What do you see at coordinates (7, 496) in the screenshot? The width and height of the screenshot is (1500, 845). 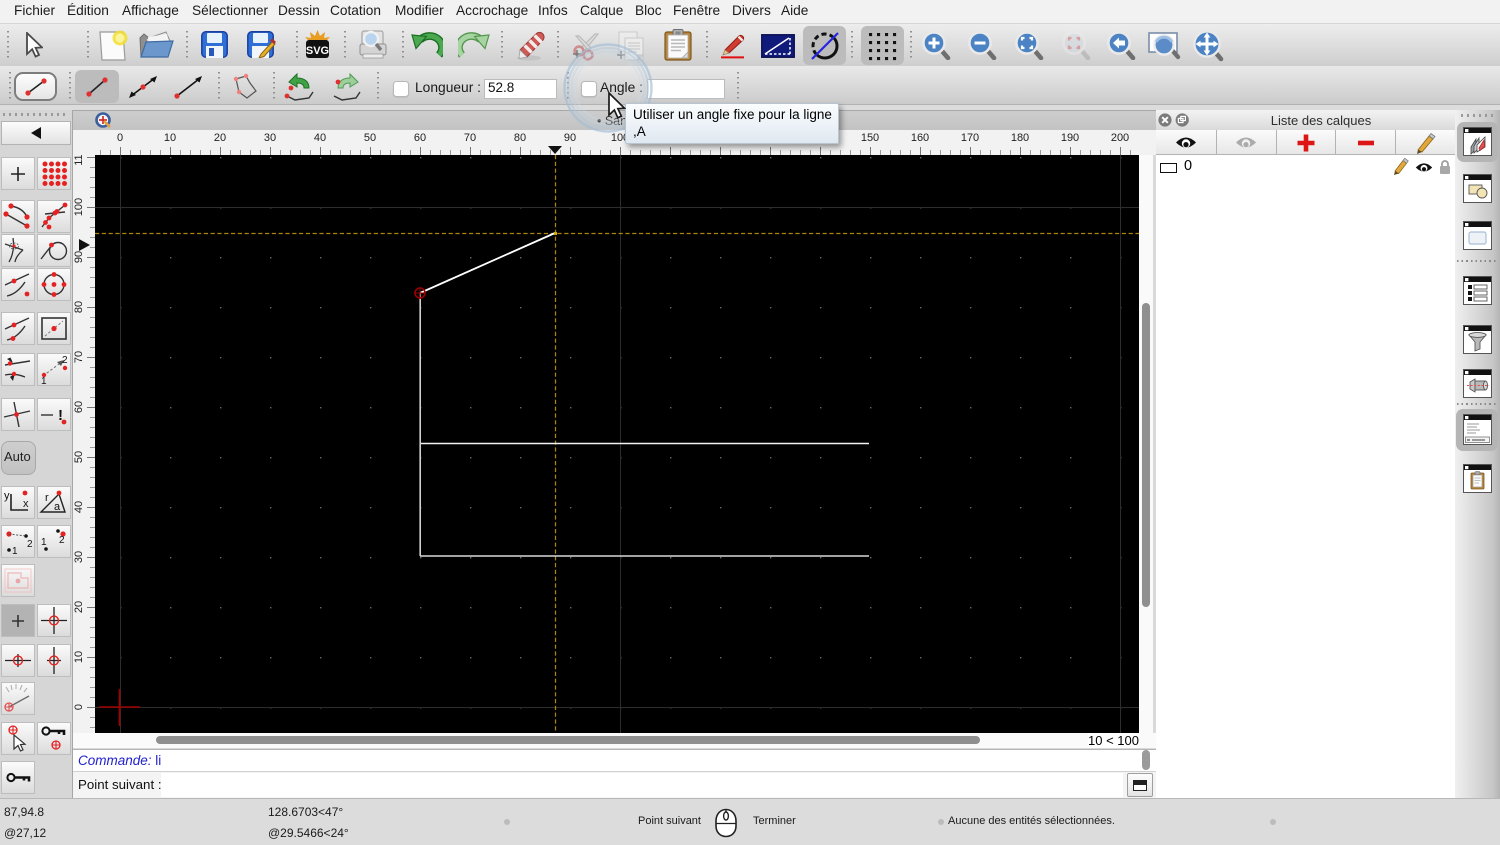 I see `svg-text: y` at bounding box center [7, 496].